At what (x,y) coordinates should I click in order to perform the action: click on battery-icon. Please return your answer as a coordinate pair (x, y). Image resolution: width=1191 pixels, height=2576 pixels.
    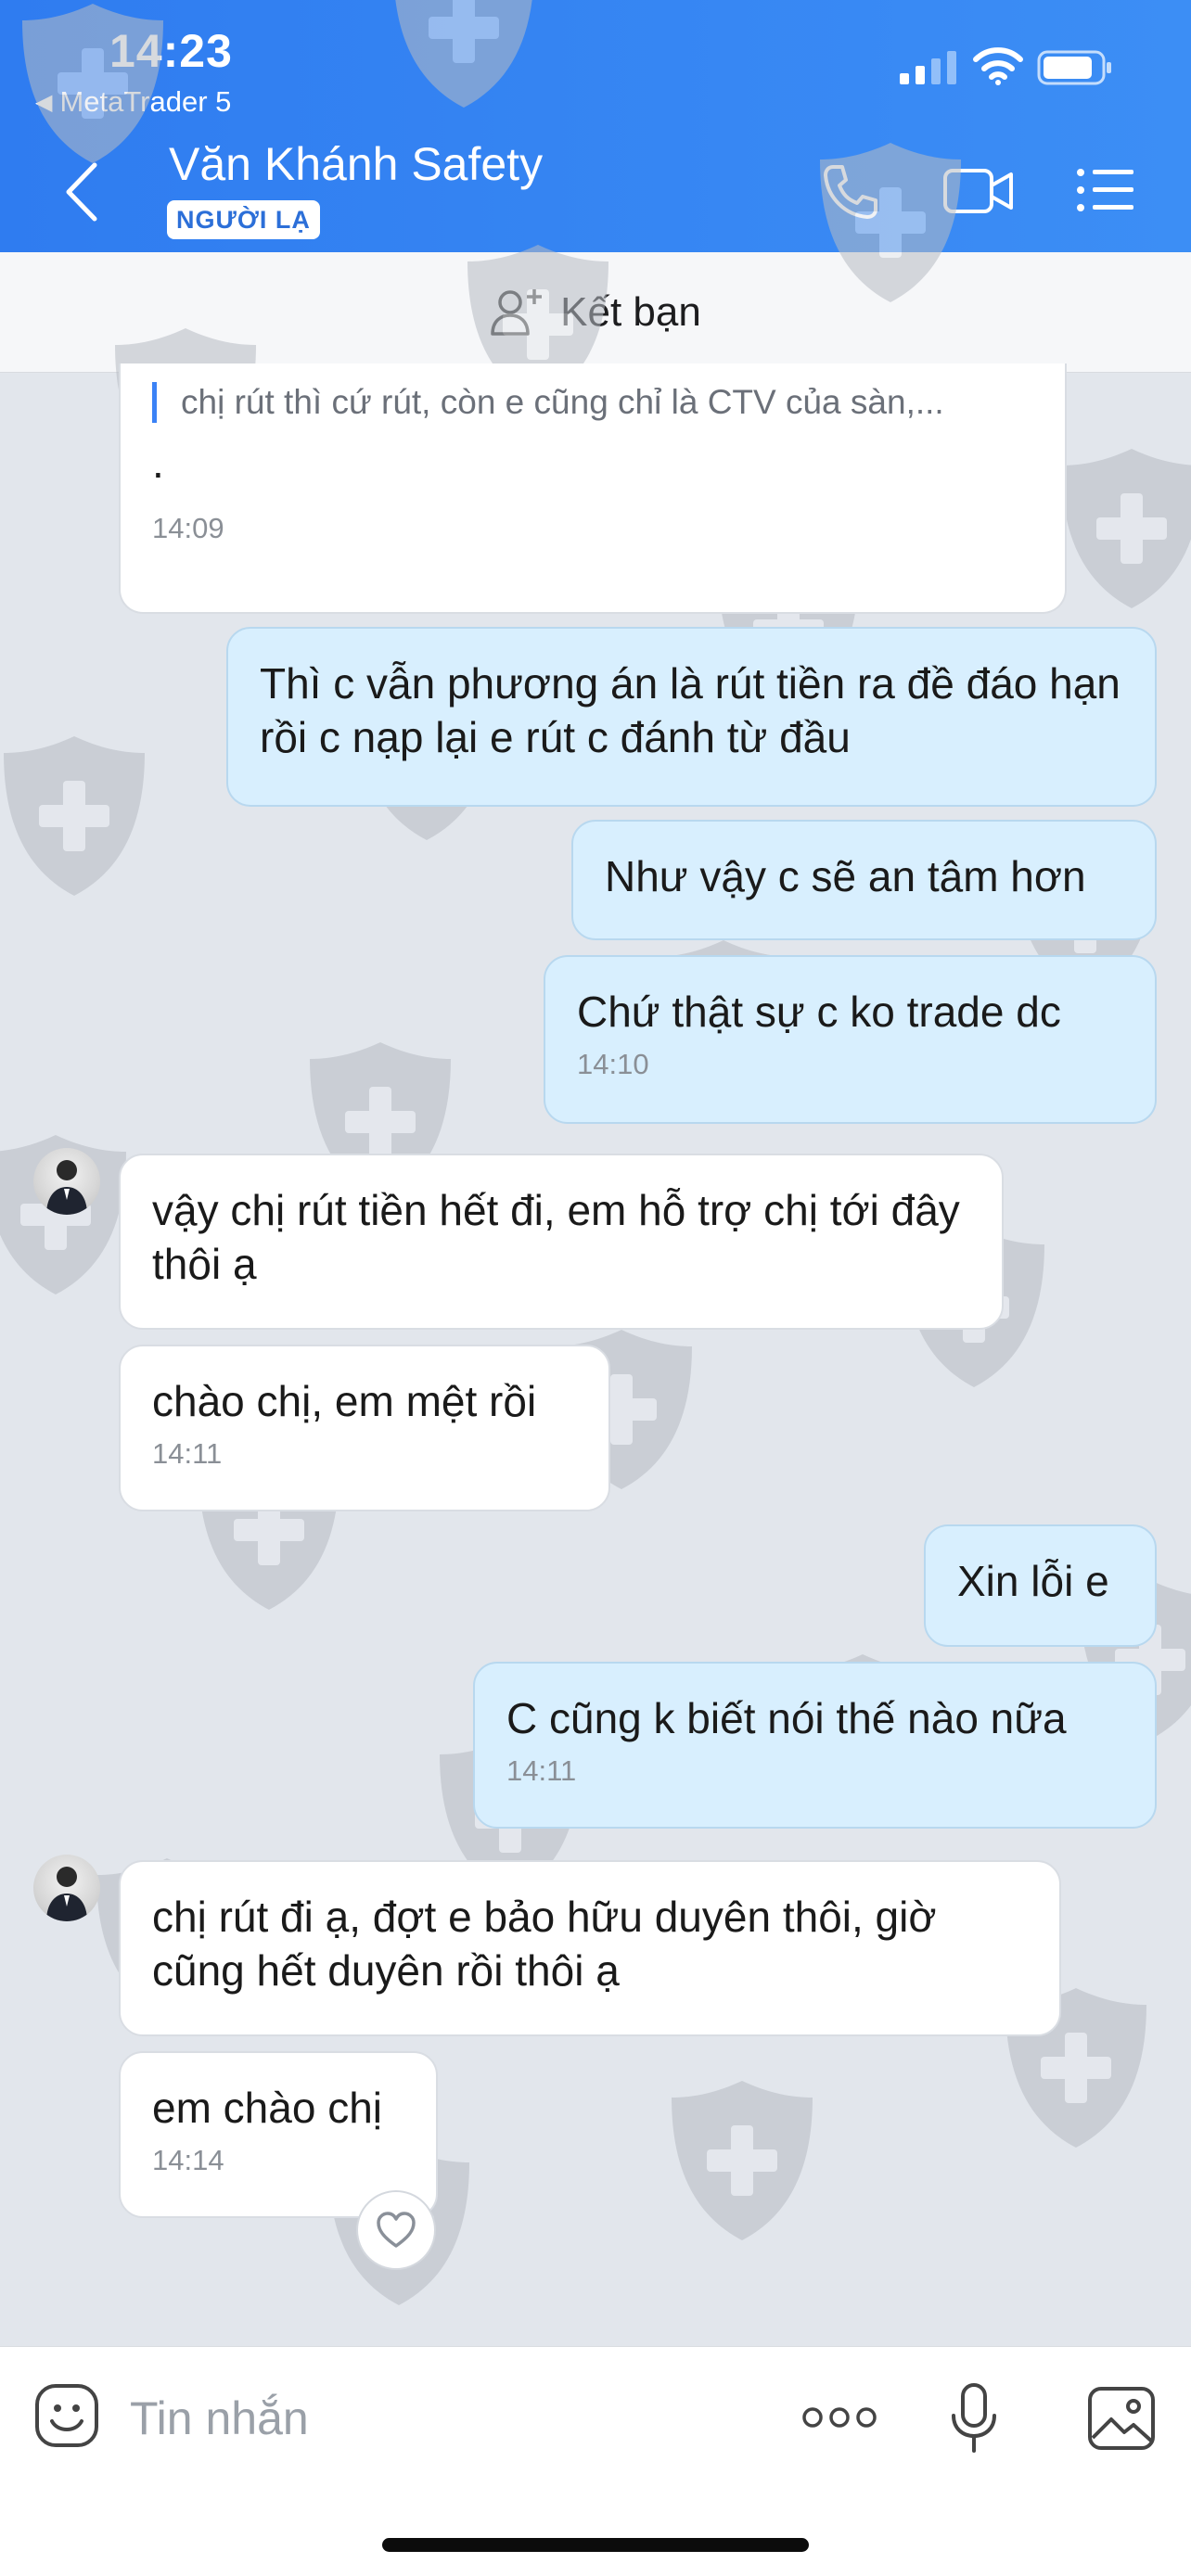
    Looking at the image, I should click on (1074, 67).